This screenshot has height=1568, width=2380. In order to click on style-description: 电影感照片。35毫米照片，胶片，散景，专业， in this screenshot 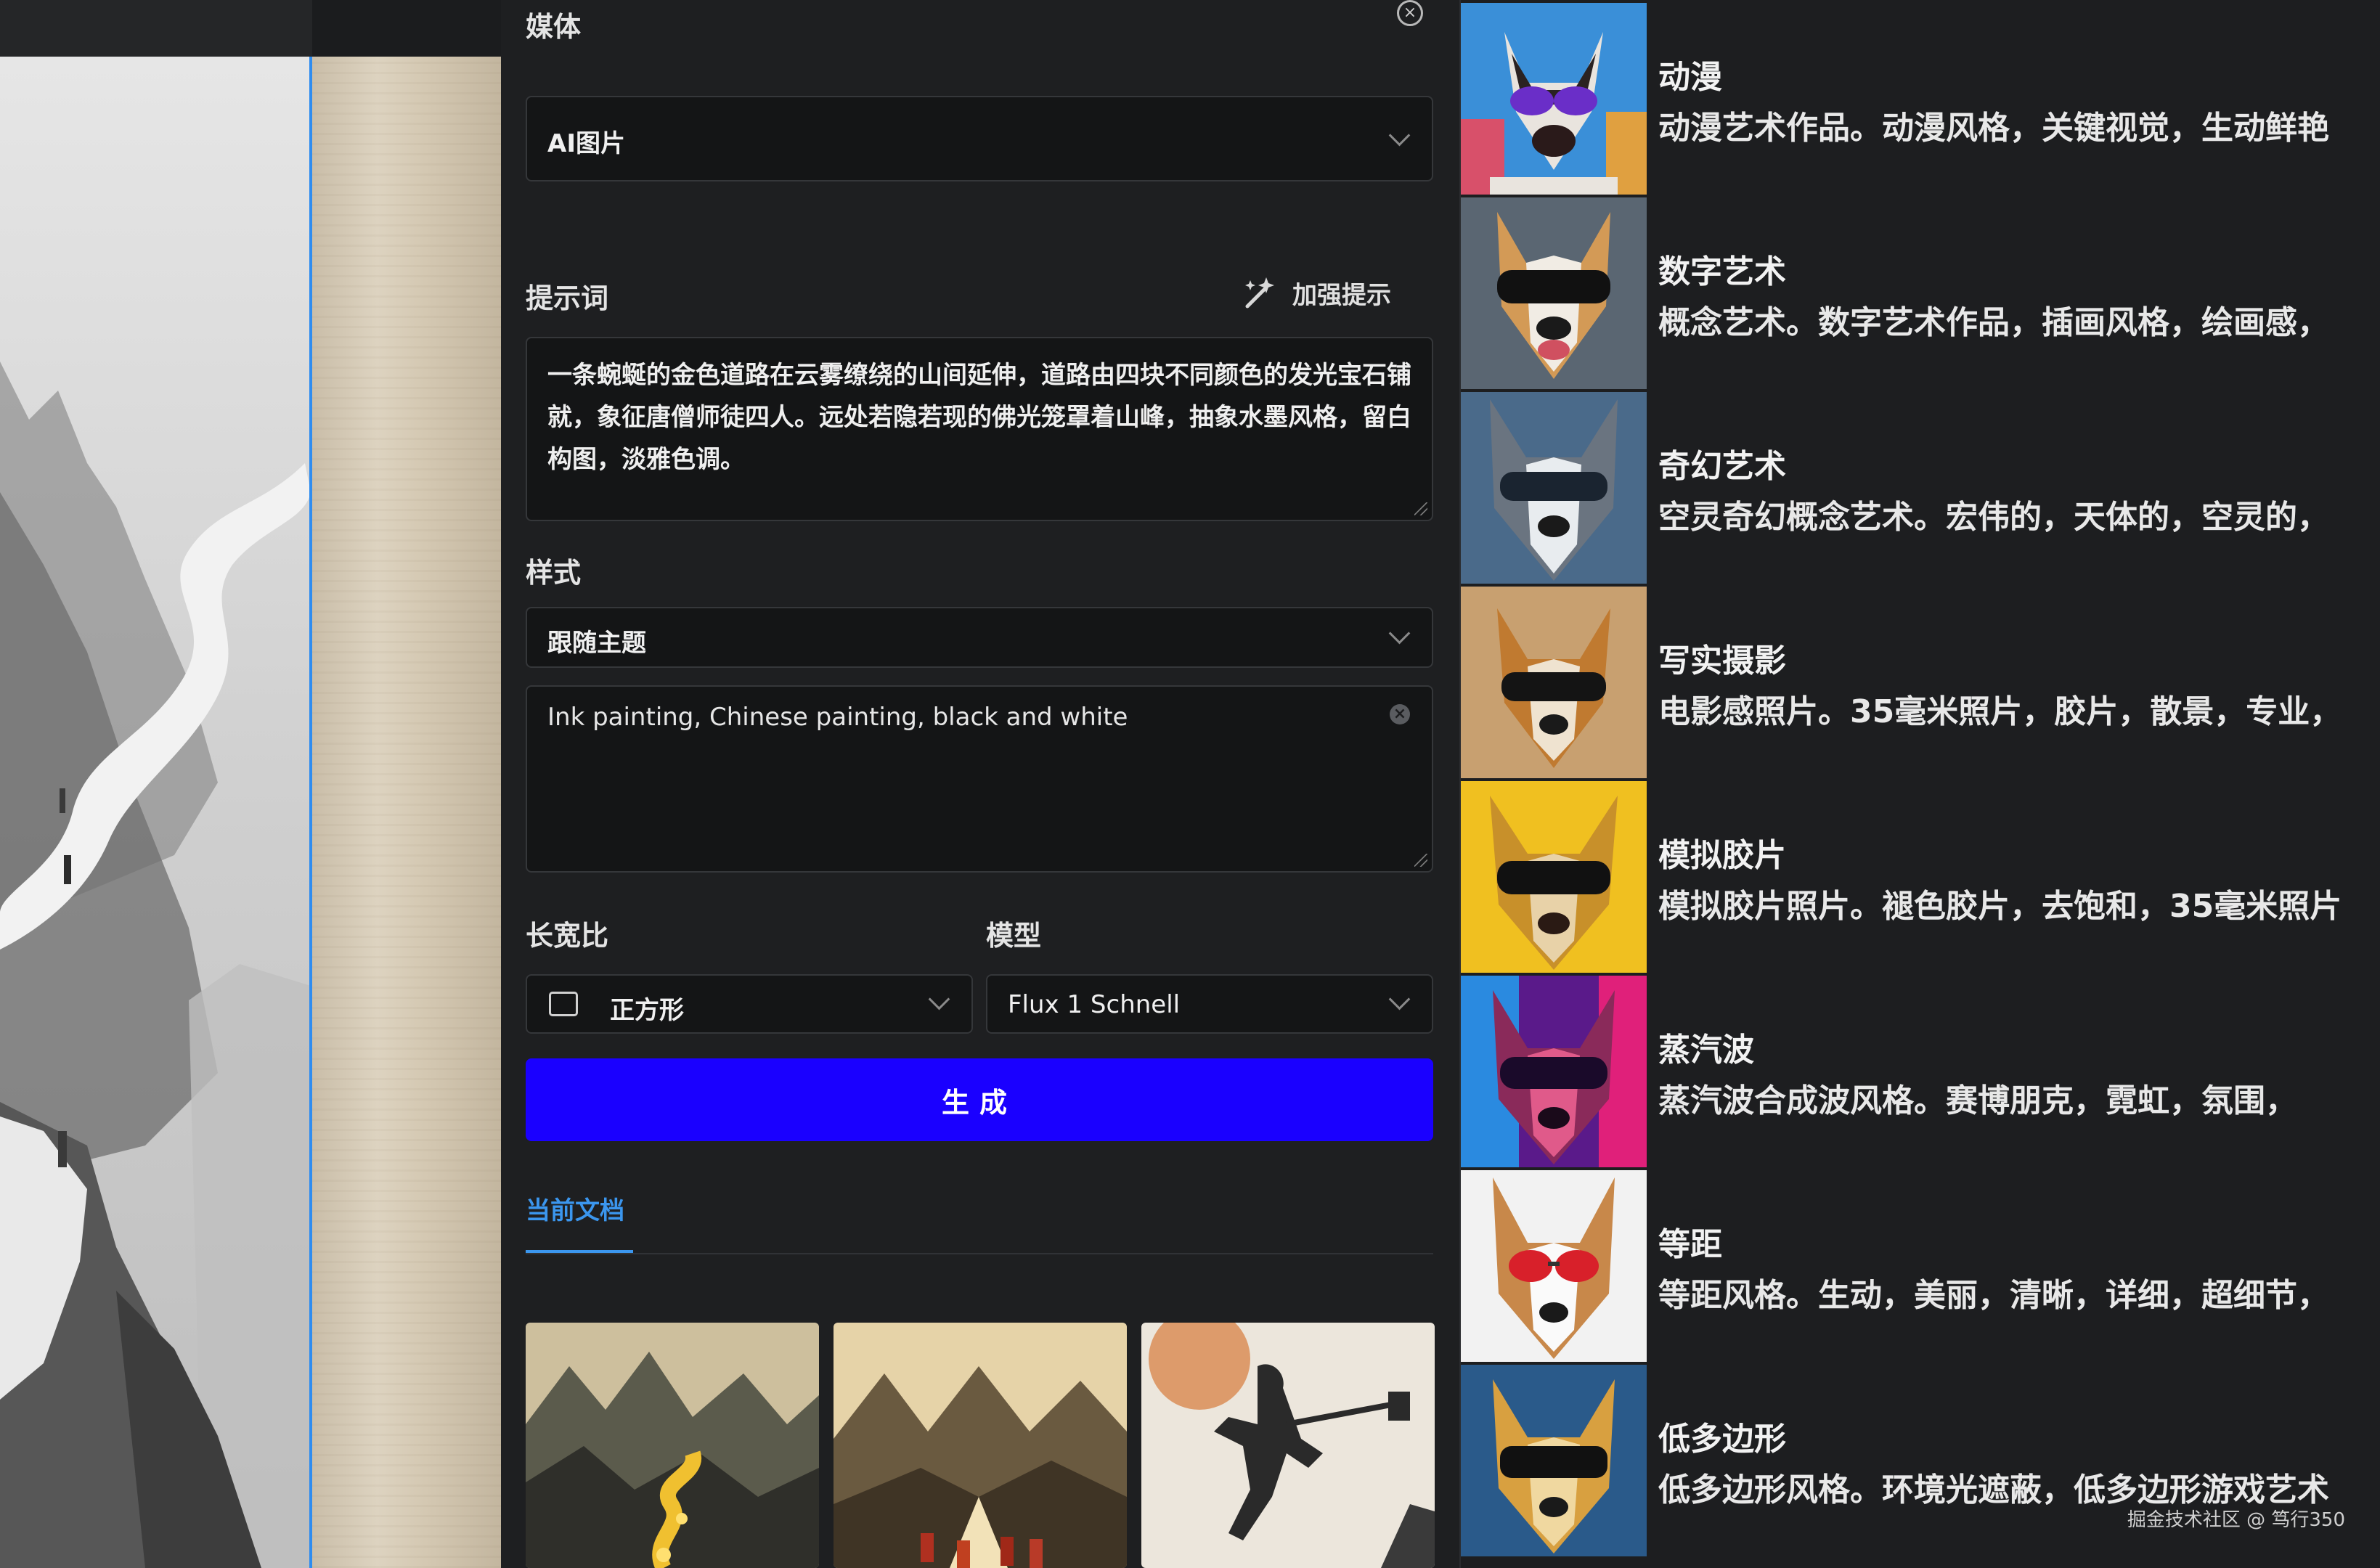, I will do `click(2000, 712)`.